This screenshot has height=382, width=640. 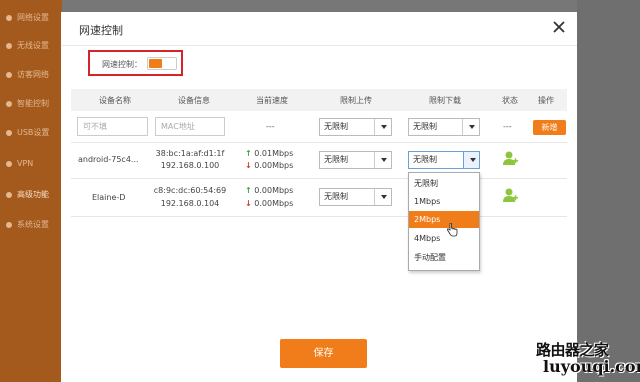 I want to click on add-device-button: 新增, so click(x=549, y=127).